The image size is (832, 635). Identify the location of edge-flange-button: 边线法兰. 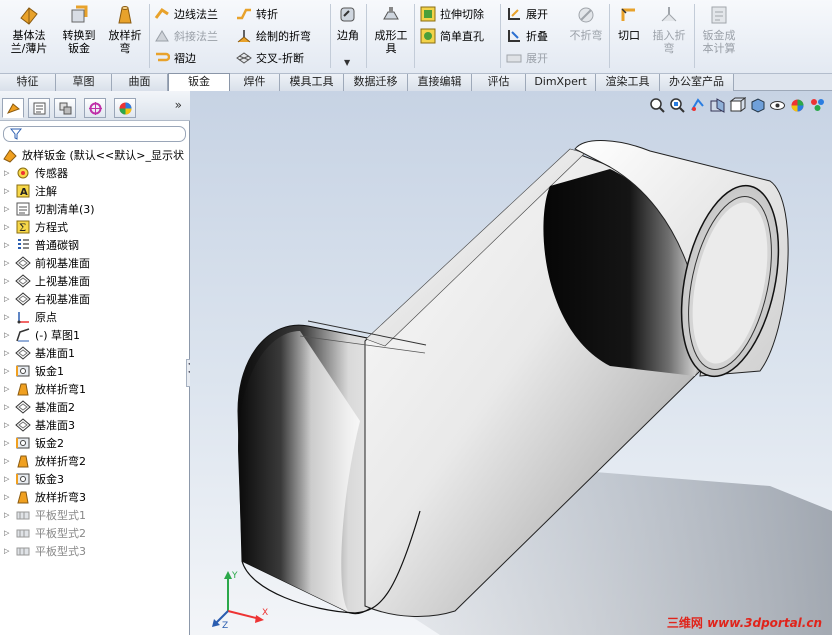
(186, 14).